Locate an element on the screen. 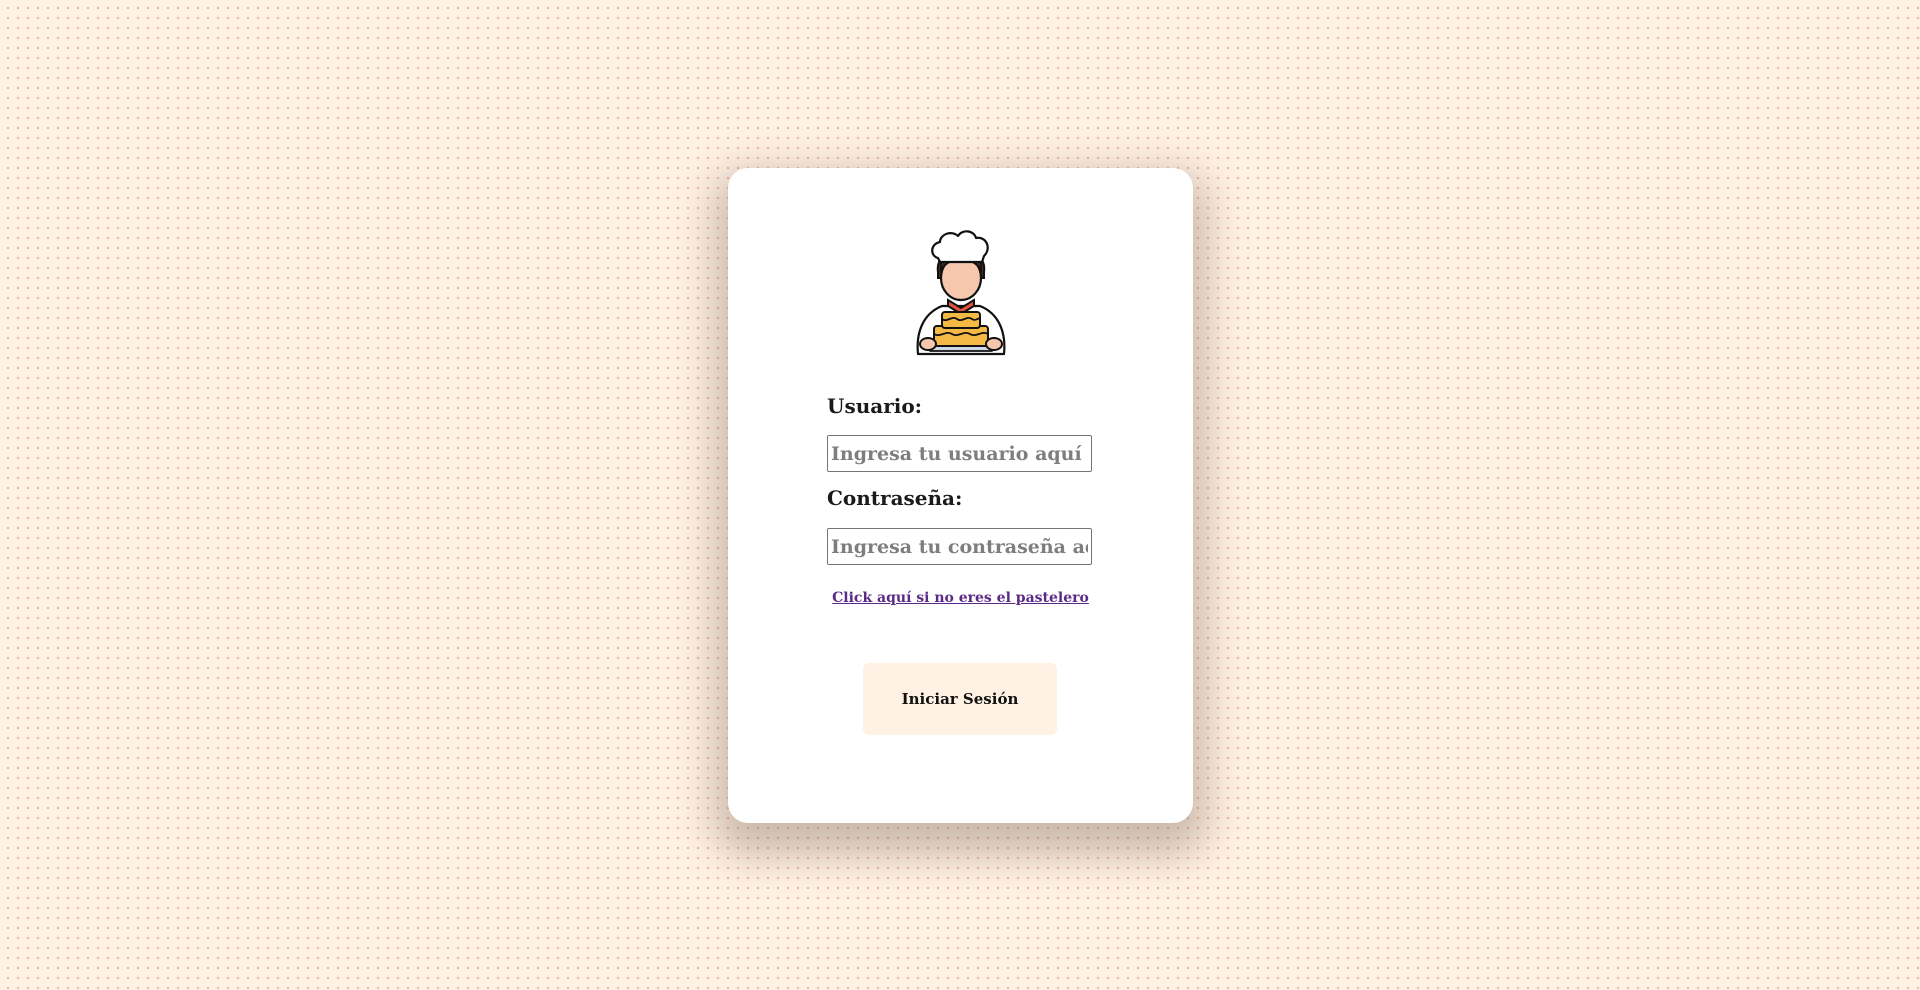 The width and height of the screenshot is (1920, 990). password-input is located at coordinates (959, 546).